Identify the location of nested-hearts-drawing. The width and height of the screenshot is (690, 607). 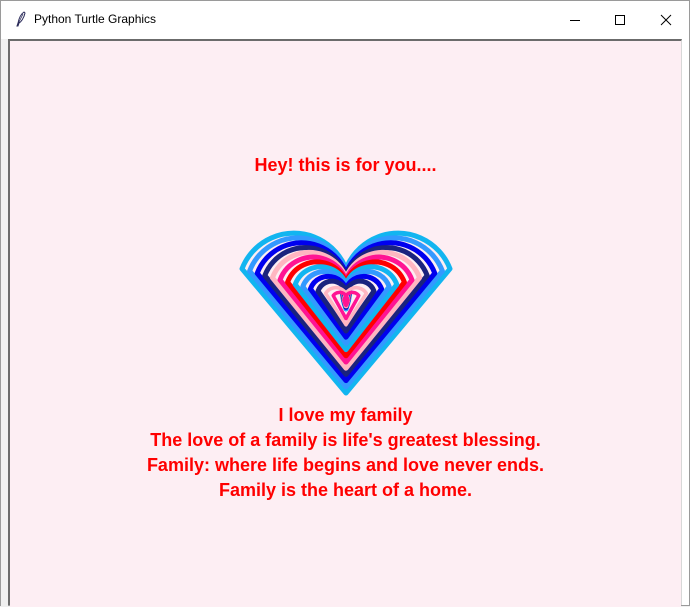
(346, 313).